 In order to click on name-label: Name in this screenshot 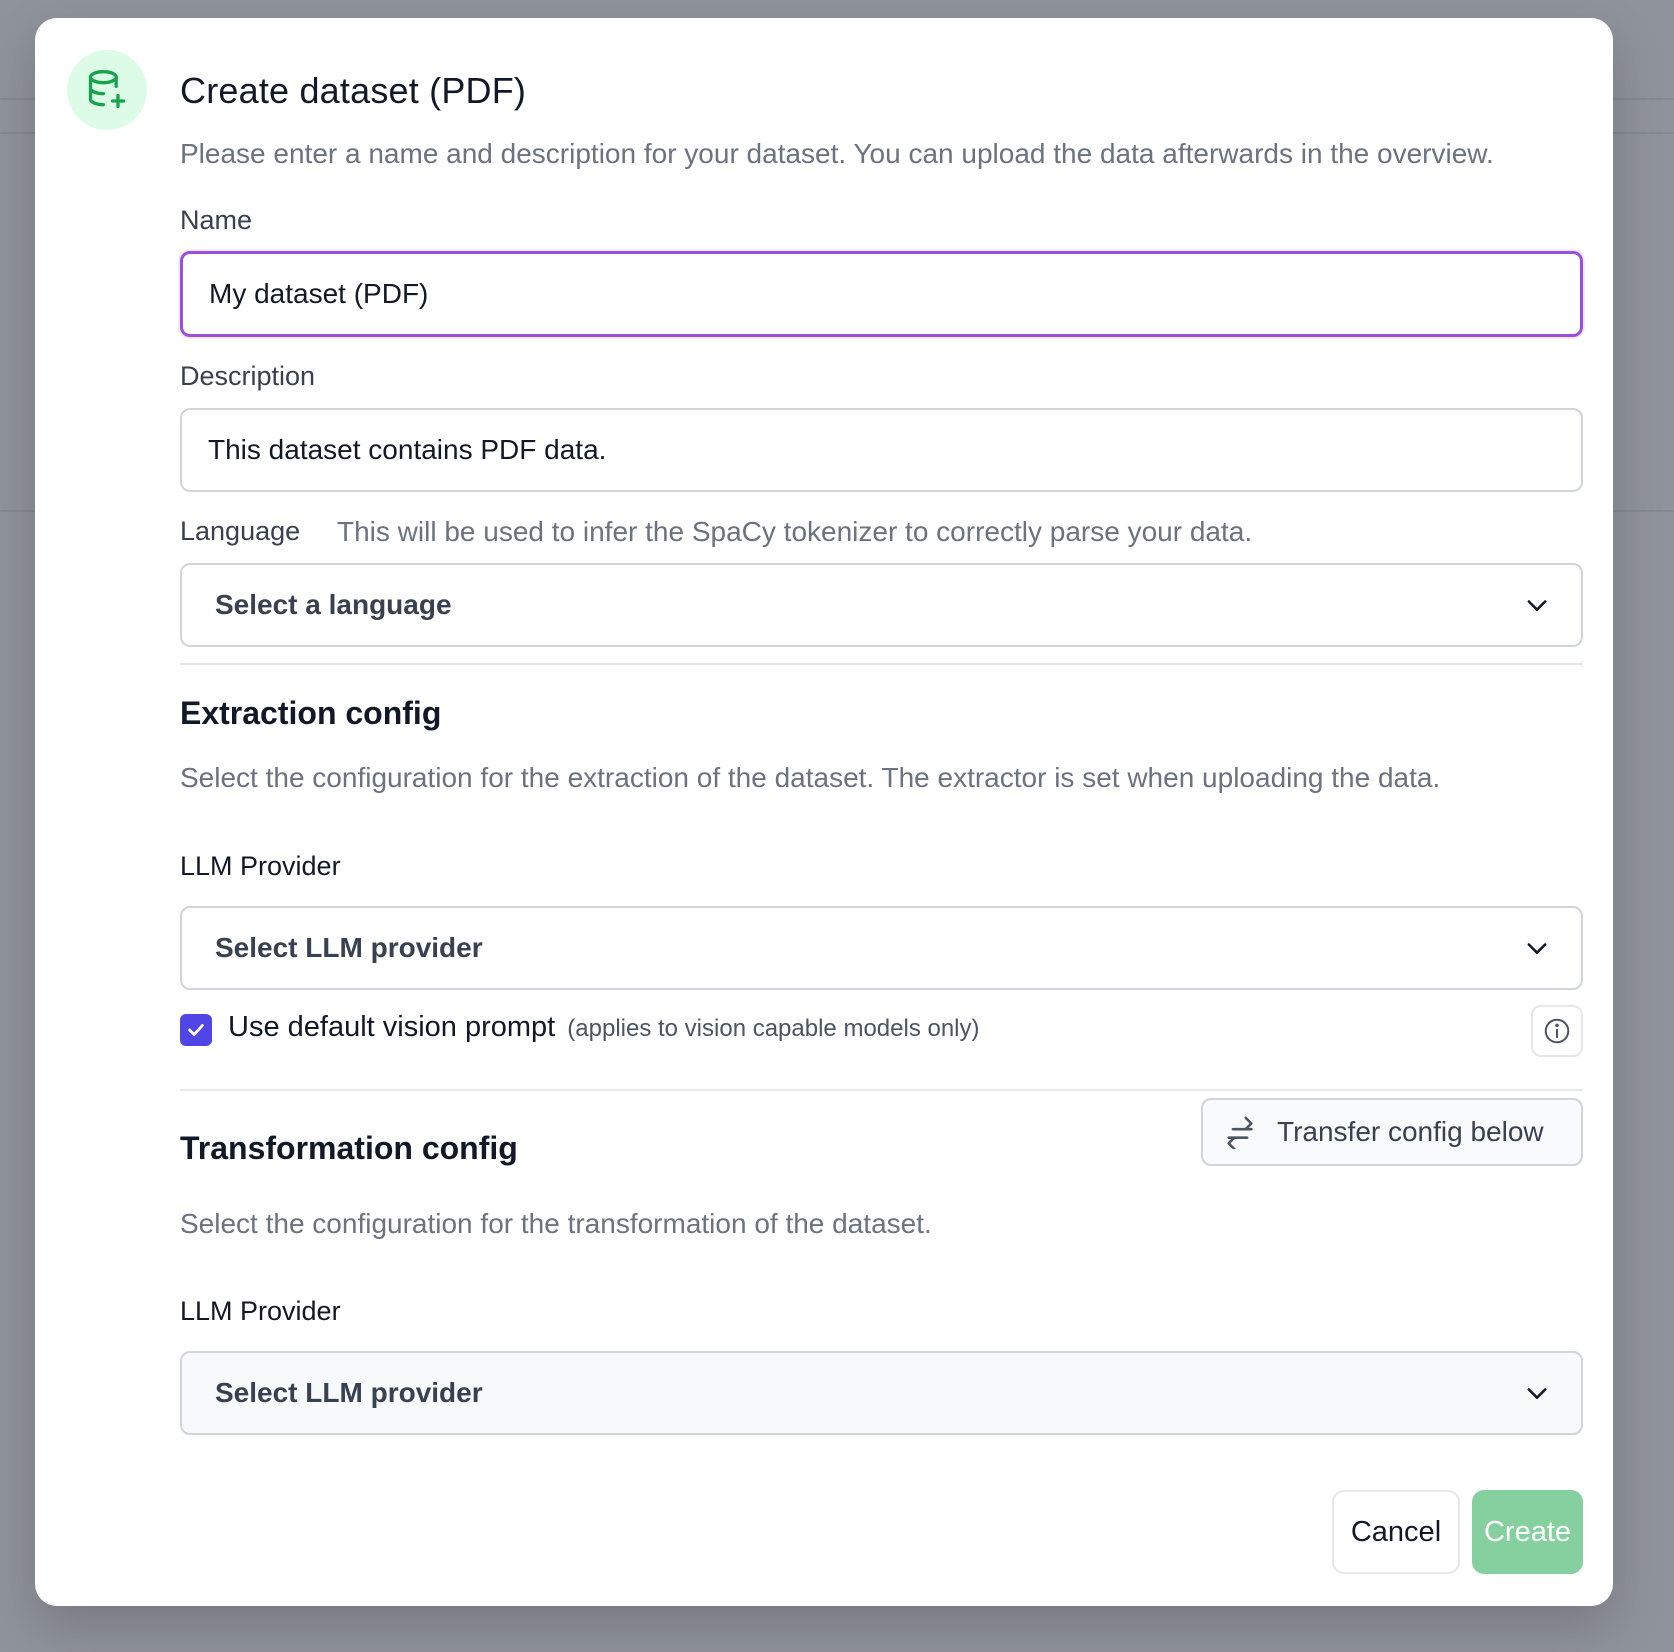, I will do `click(216, 220)`.